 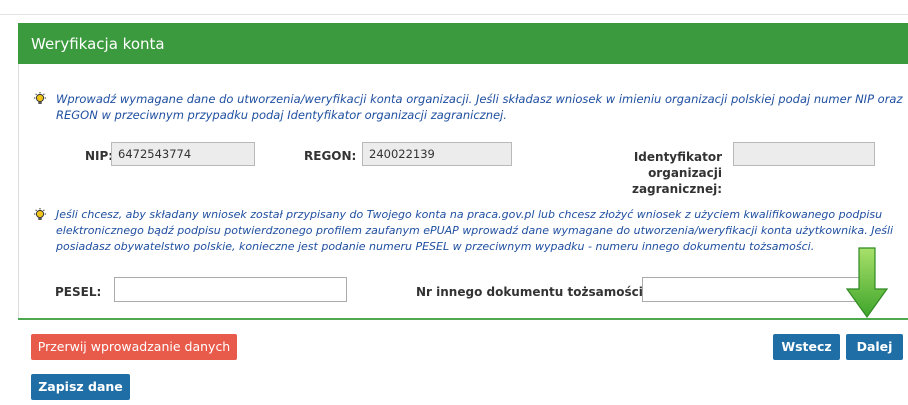 What do you see at coordinates (454, 14) in the screenshot?
I see `top-divider` at bounding box center [454, 14].